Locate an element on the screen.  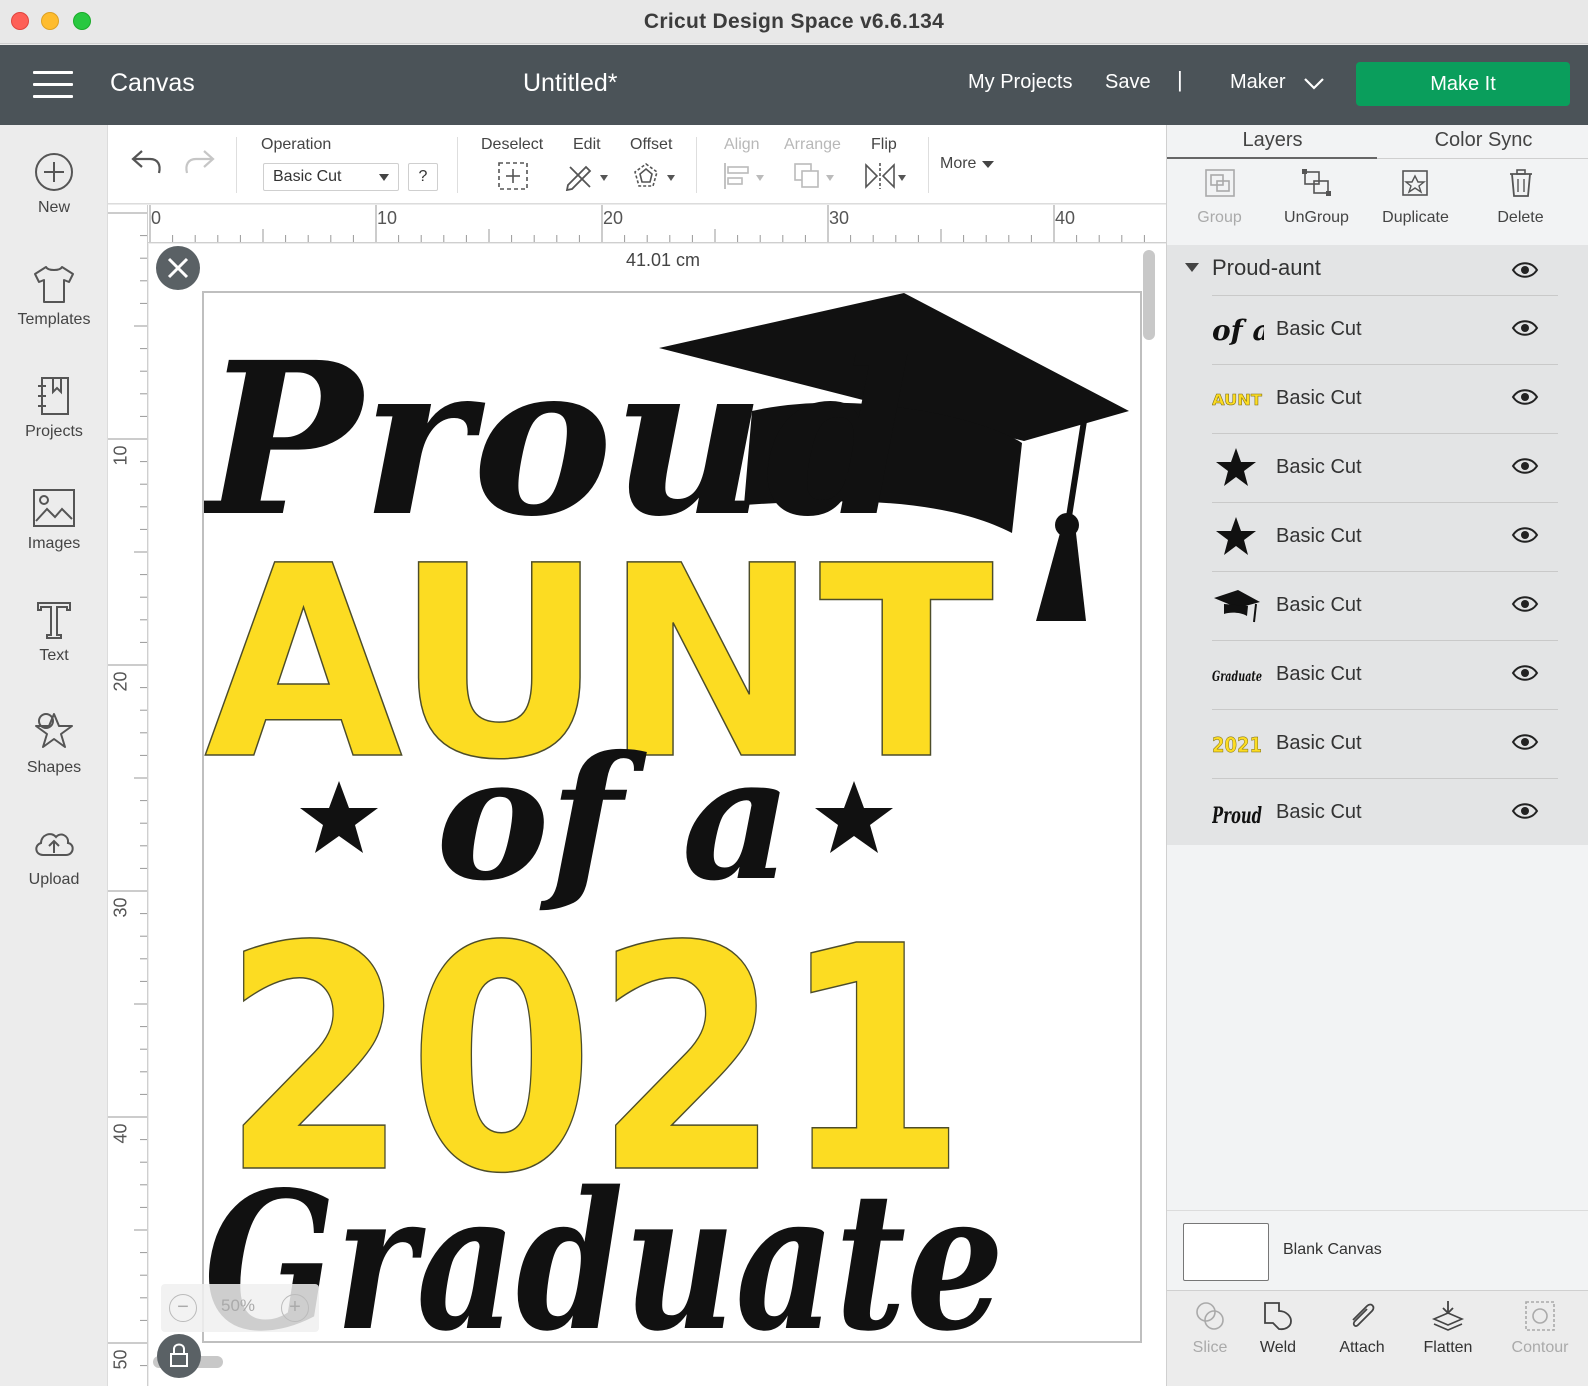
projects-tool: Projects is located at coordinates (54, 408).